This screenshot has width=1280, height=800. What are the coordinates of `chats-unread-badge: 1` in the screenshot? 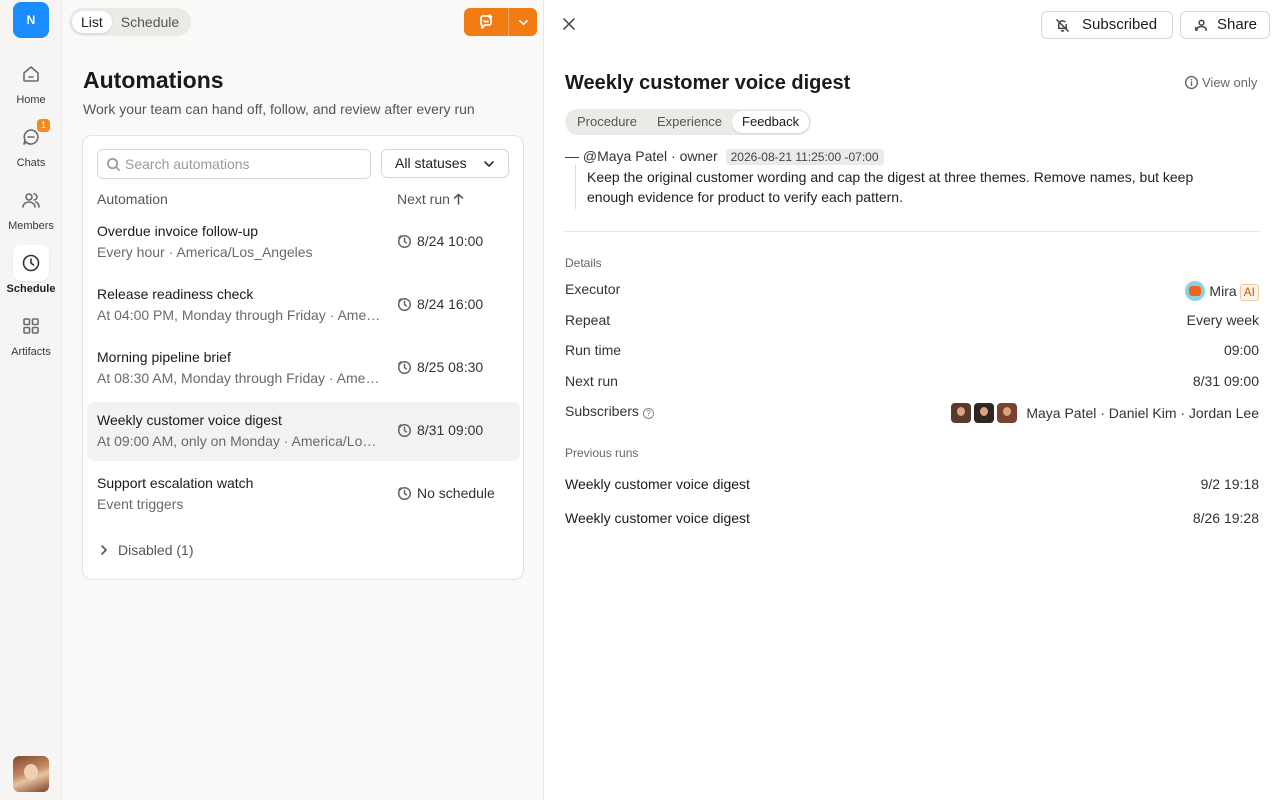 It's located at (43, 125).